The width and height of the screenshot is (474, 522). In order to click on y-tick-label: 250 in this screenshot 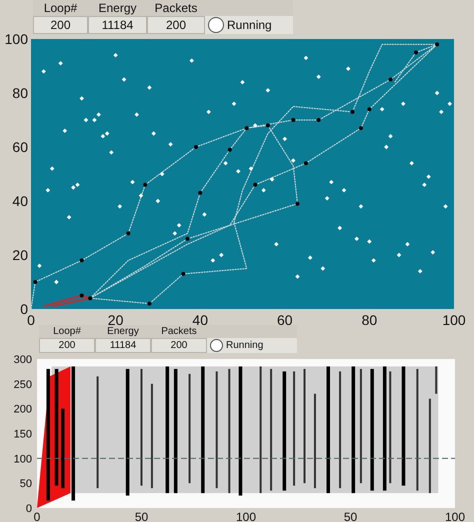, I will do `click(23, 385)`.